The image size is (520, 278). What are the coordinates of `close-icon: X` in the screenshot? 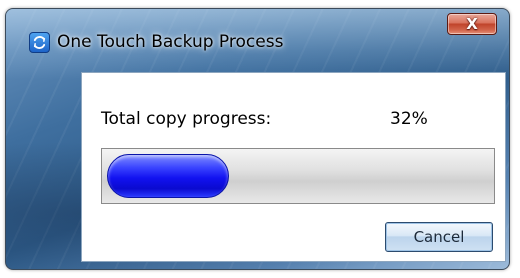 It's located at (472, 23).